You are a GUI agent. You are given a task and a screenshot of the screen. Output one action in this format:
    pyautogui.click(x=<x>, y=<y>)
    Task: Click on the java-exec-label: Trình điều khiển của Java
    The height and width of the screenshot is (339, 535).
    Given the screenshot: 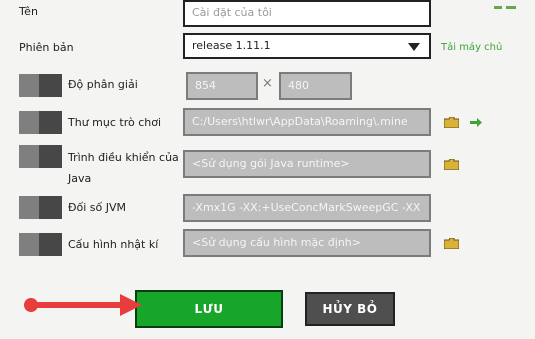 What is the action you would take?
    pyautogui.click(x=123, y=168)
    